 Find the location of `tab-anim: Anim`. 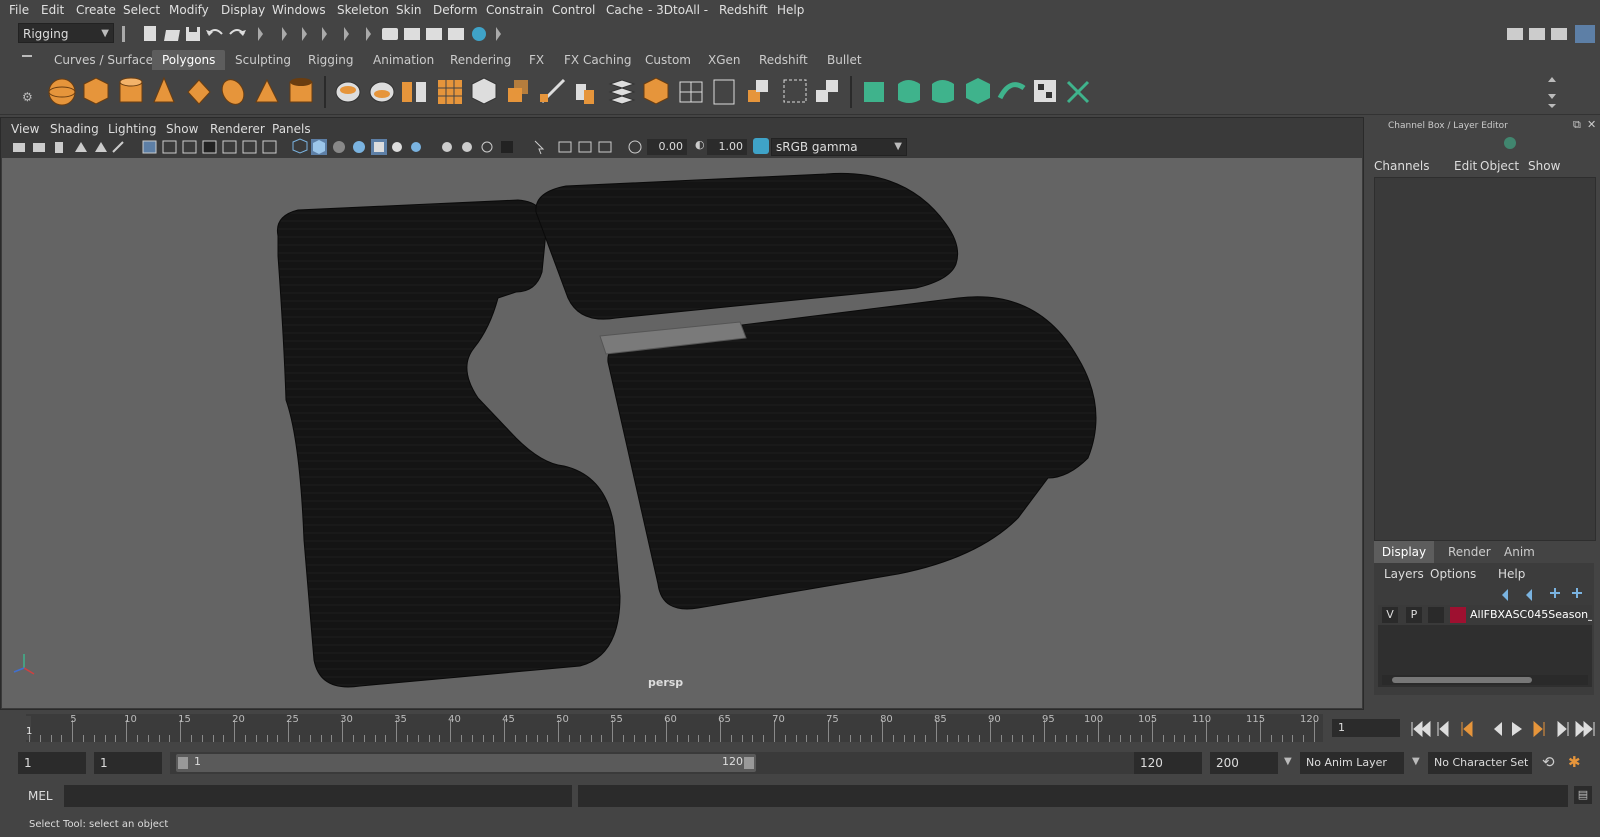

tab-anim: Anim is located at coordinates (1519, 552).